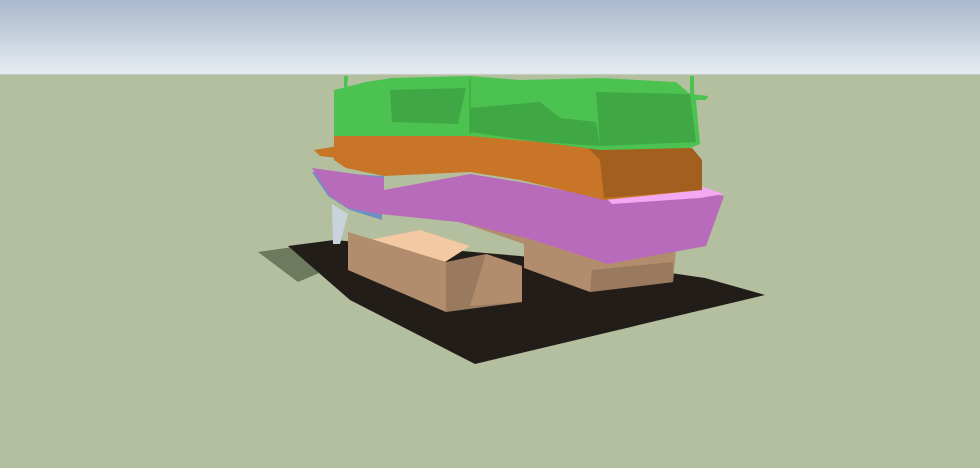  I want to click on green-top-panel, so click(428, 106).